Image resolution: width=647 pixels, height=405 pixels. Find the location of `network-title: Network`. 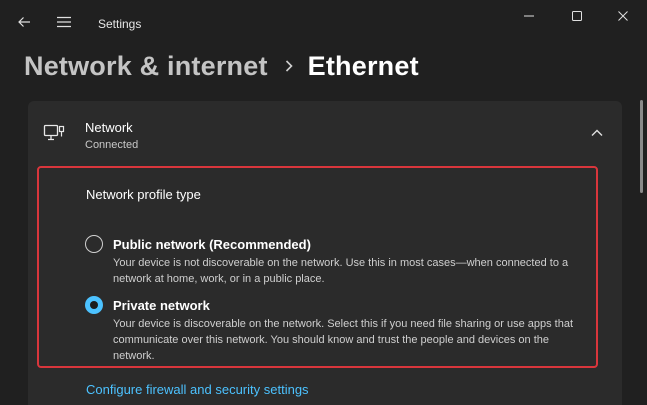

network-title: Network is located at coordinates (109, 127).